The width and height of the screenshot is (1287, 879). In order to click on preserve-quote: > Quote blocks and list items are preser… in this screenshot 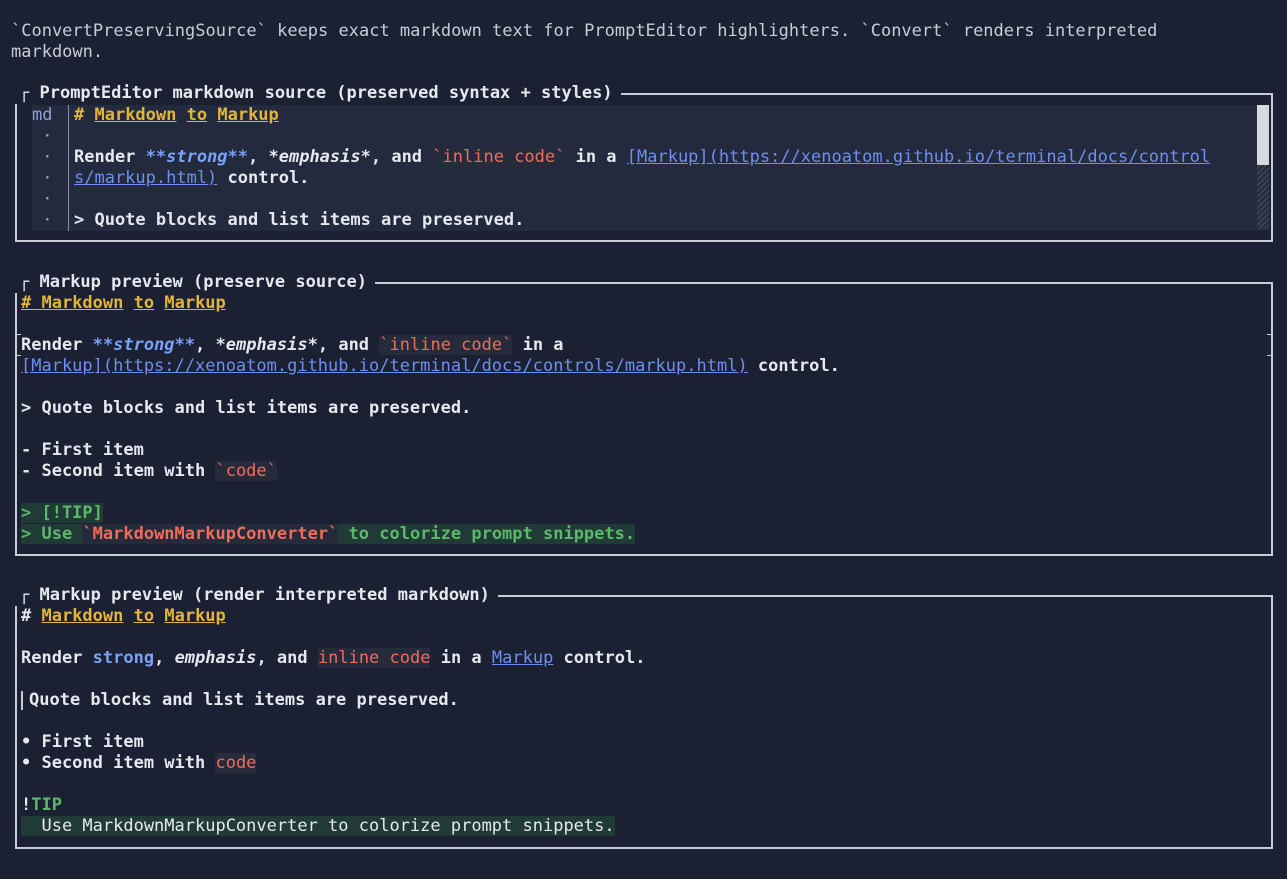, I will do `click(246, 408)`.